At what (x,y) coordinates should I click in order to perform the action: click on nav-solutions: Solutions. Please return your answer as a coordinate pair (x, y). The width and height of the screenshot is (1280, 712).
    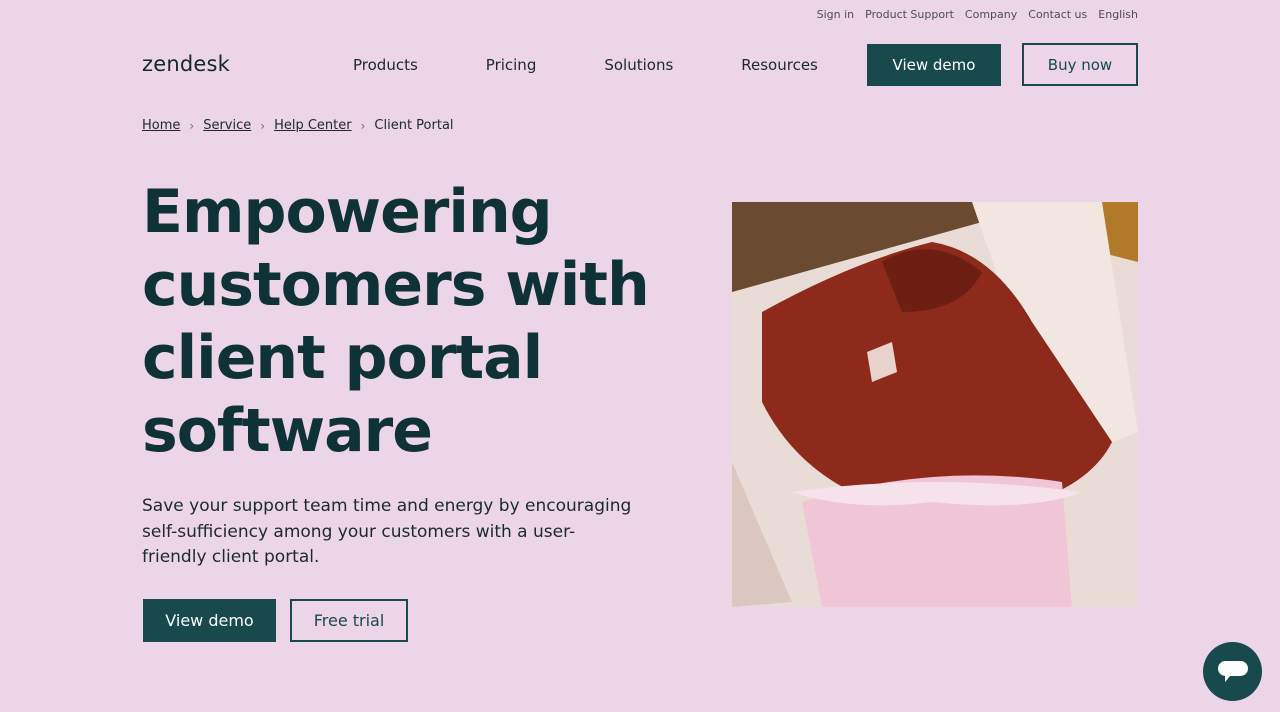
    Looking at the image, I should click on (638, 65).